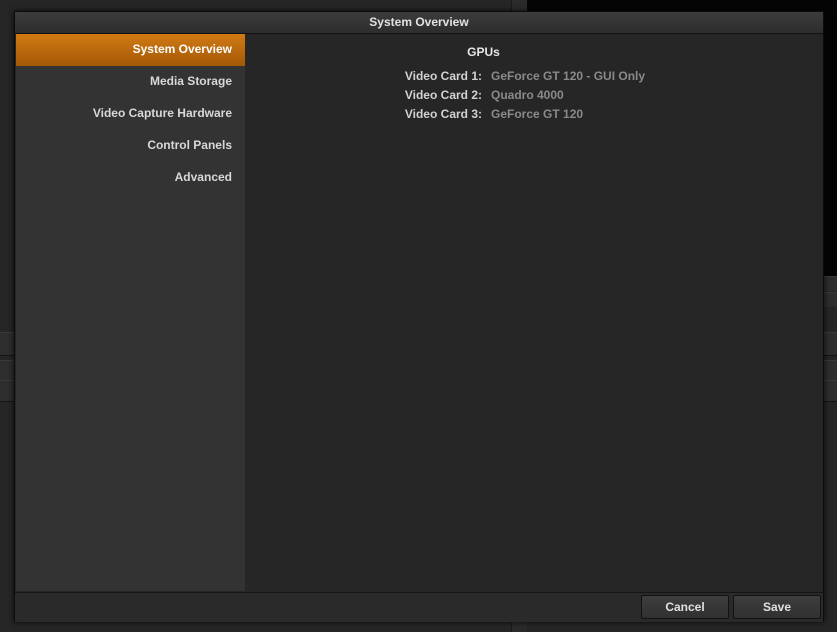  What do you see at coordinates (537, 114) in the screenshot?
I see `gpu-value: GeForce GT 120` at bounding box center [537, 114].